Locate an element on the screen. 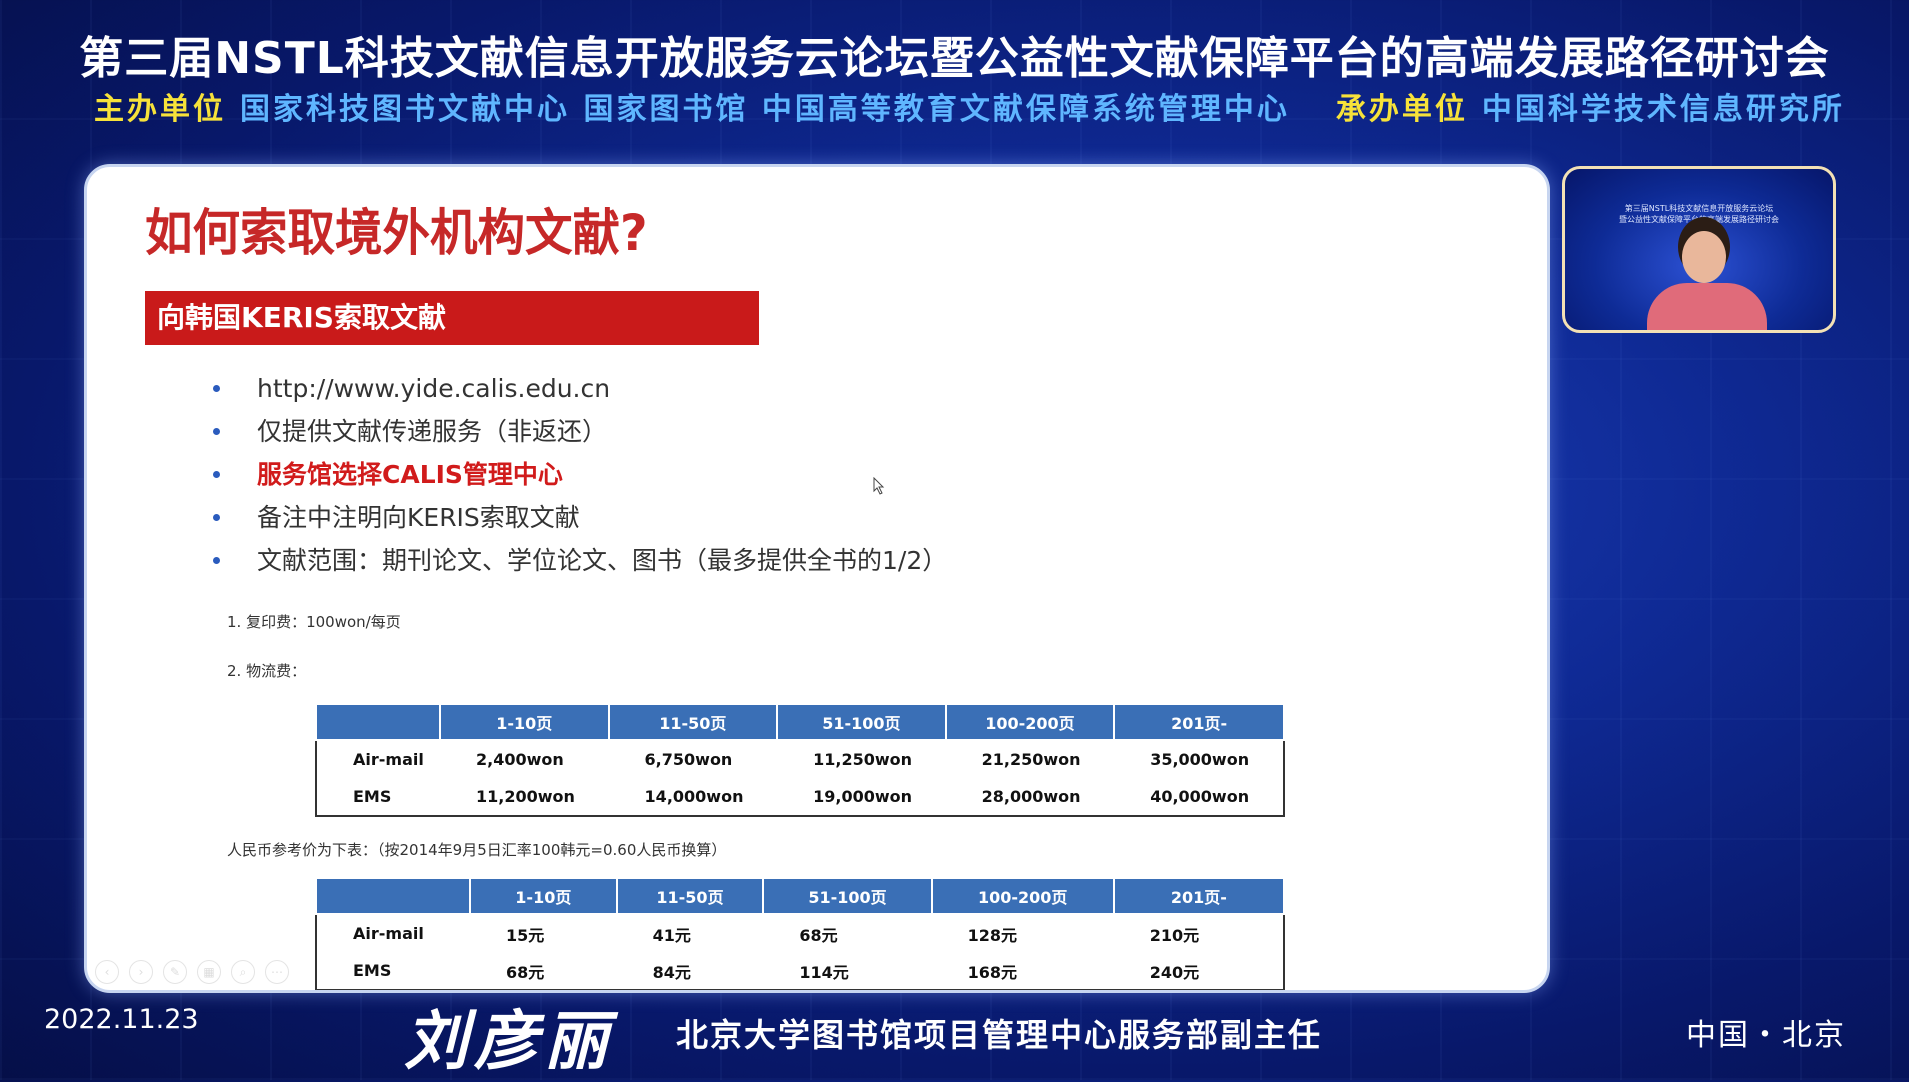 The height and width of the screenshot is (1082, 1909). event-location: 中国・北京 is located at coordinates (1766, 1035).